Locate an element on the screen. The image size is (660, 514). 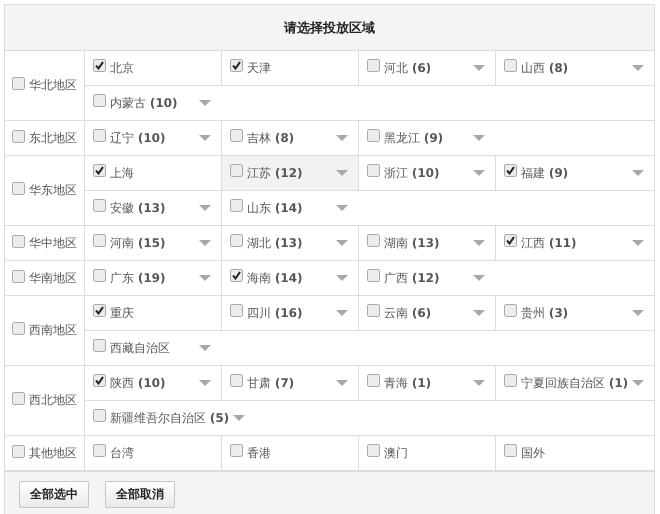
action-button: 全部取消 is located at coordinates (140, 494).